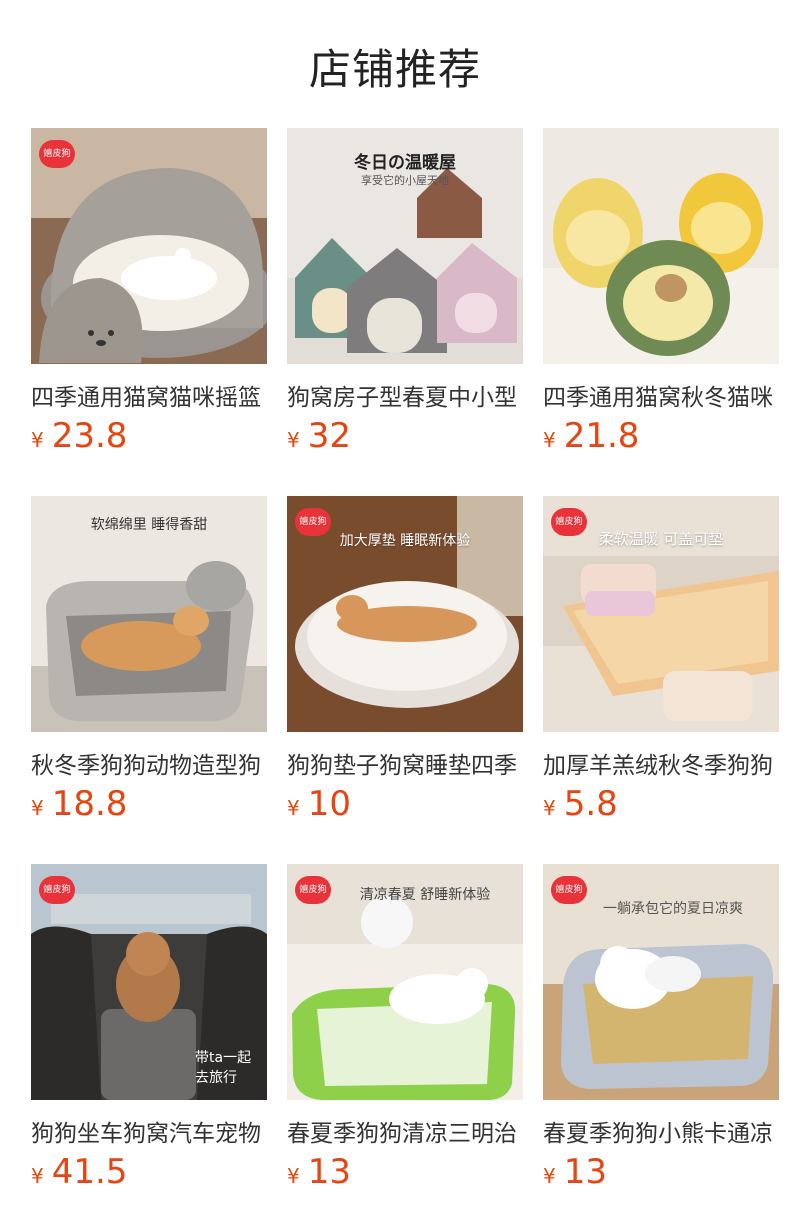 The height and width of the screenshot is (1232, 790). Describe the element at coordinates (149, 1172) in the screenshot. I see `product-price: ¥ 41.5` at that location.